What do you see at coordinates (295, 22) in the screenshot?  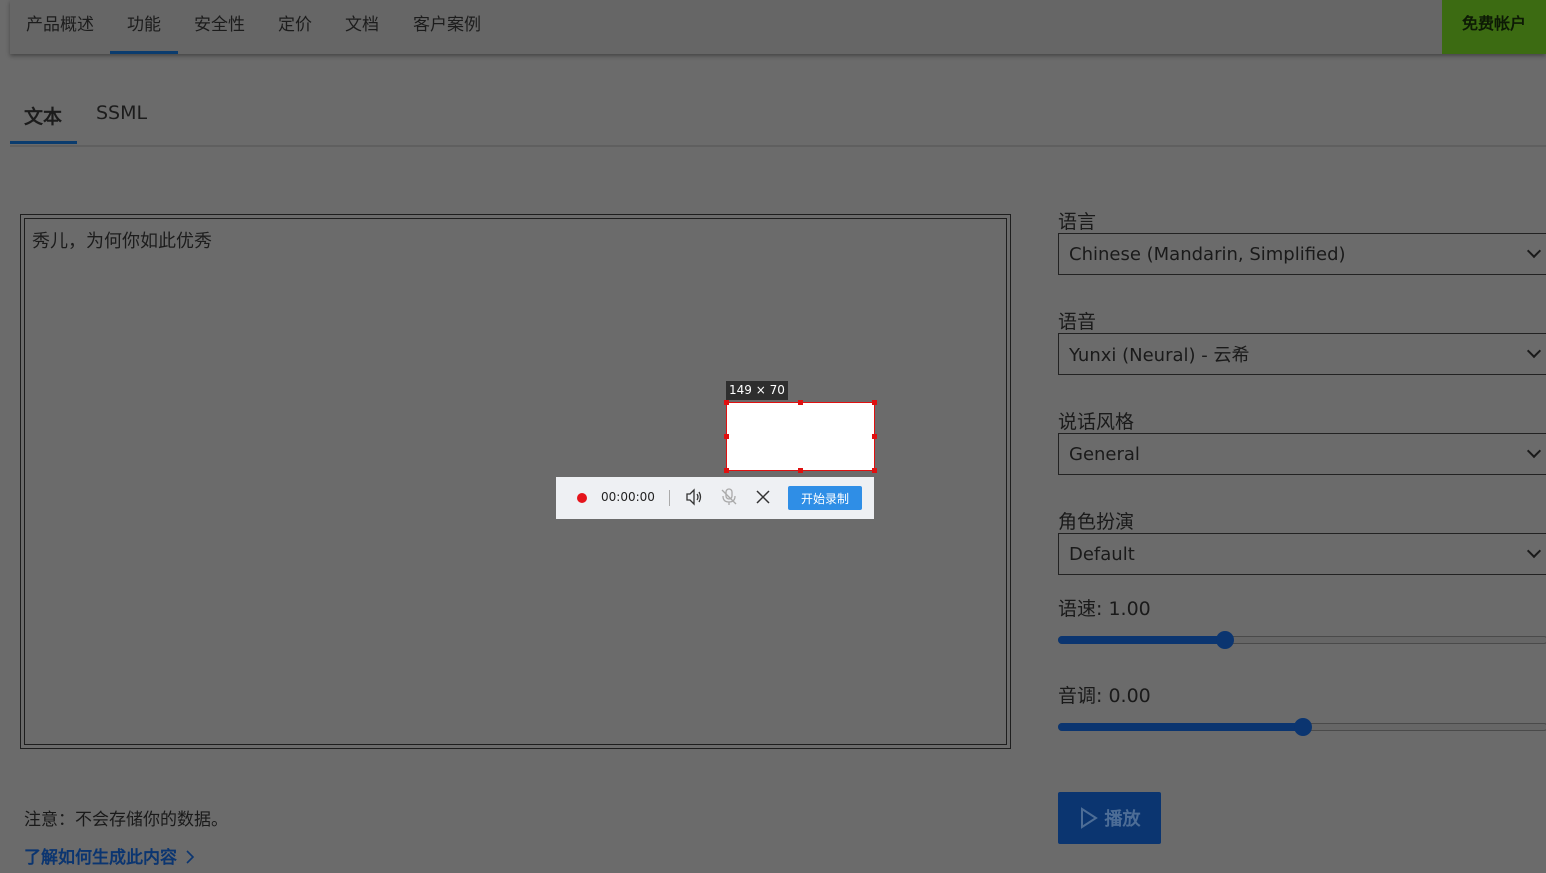 I see `nav-item-pricing: 定价` at bounding box center [295, 22].